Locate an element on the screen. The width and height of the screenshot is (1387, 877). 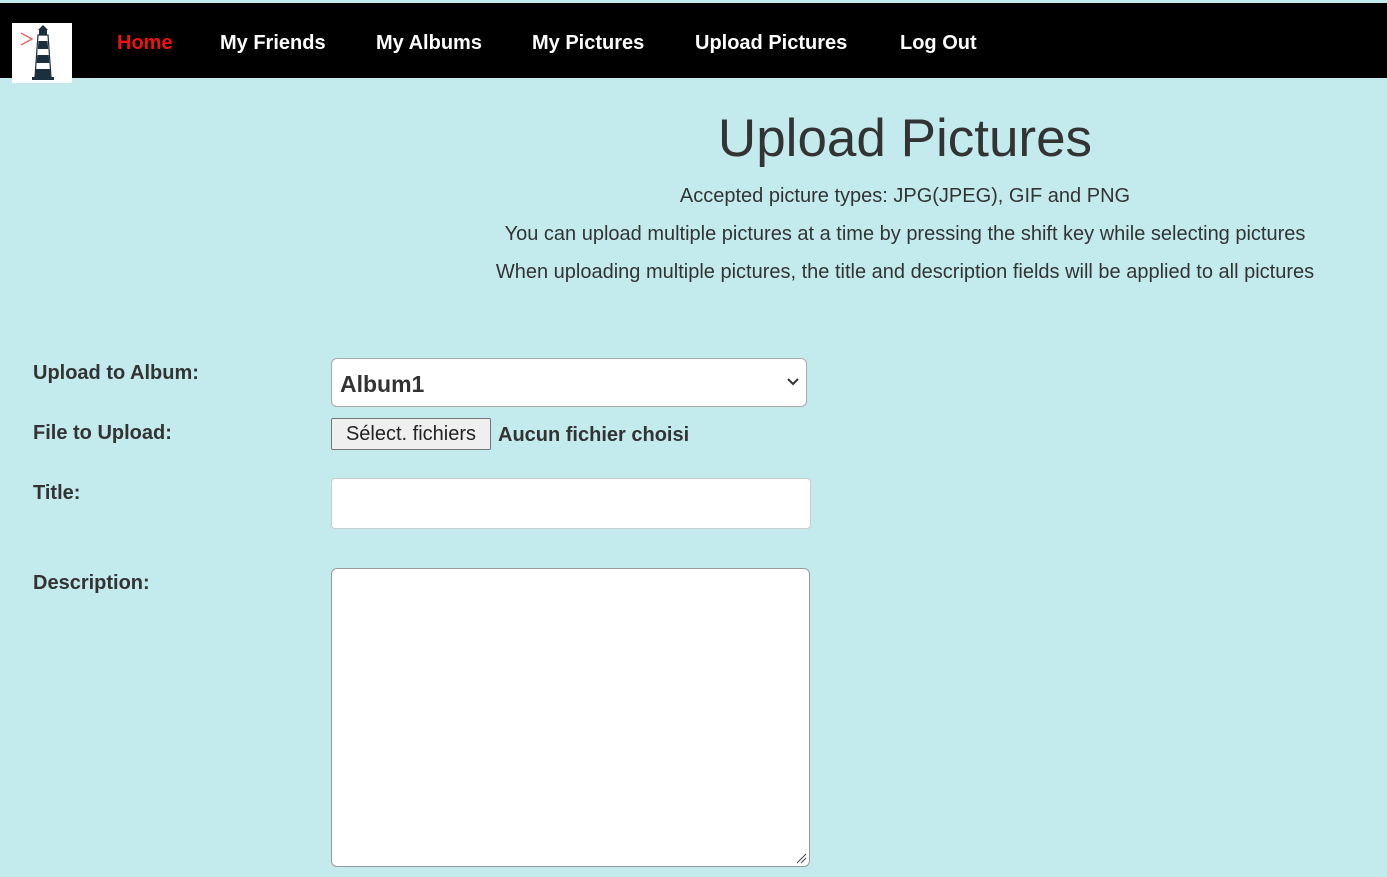
nav-my-albums-link: My Albums is located at coordinates (429, 43).